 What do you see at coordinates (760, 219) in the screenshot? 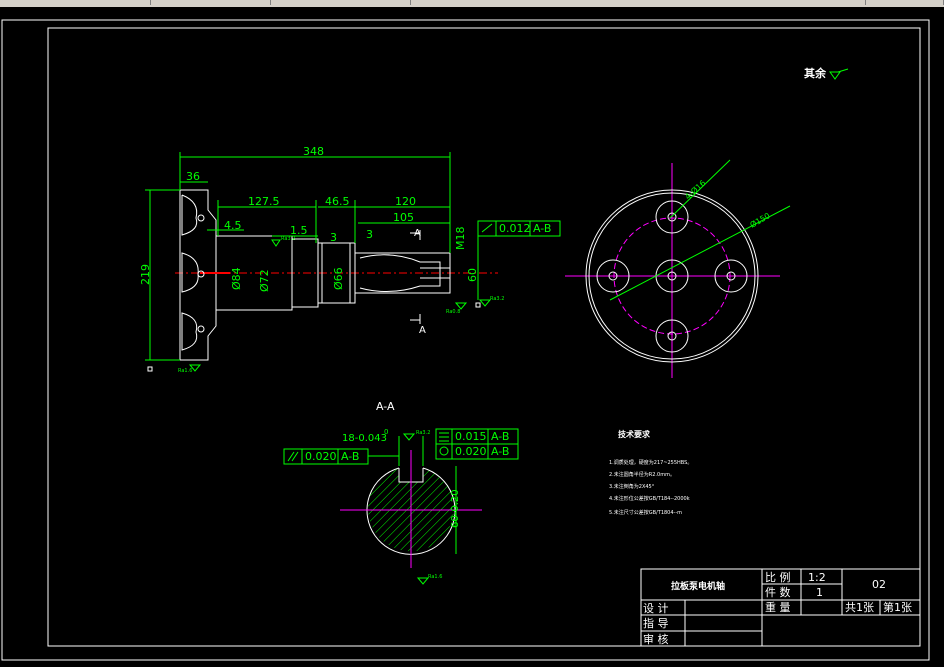
I see `dim-pcd: Ø150` at bounding box center [760, 219].